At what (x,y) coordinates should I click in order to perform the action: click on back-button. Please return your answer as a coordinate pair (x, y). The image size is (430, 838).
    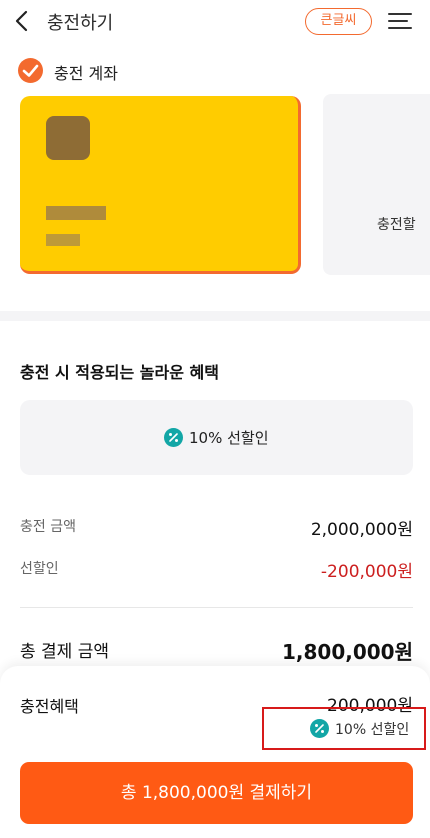
    Looking at the image, I should click on (23, 21).